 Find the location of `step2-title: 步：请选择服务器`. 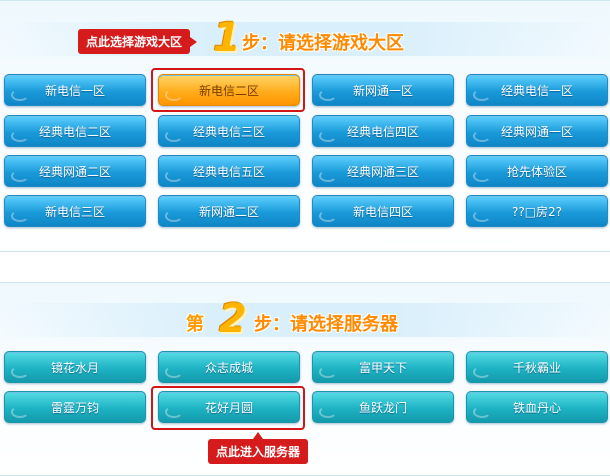

step2-title: 步：请选择服务器 is located at coordinates (326, 324).